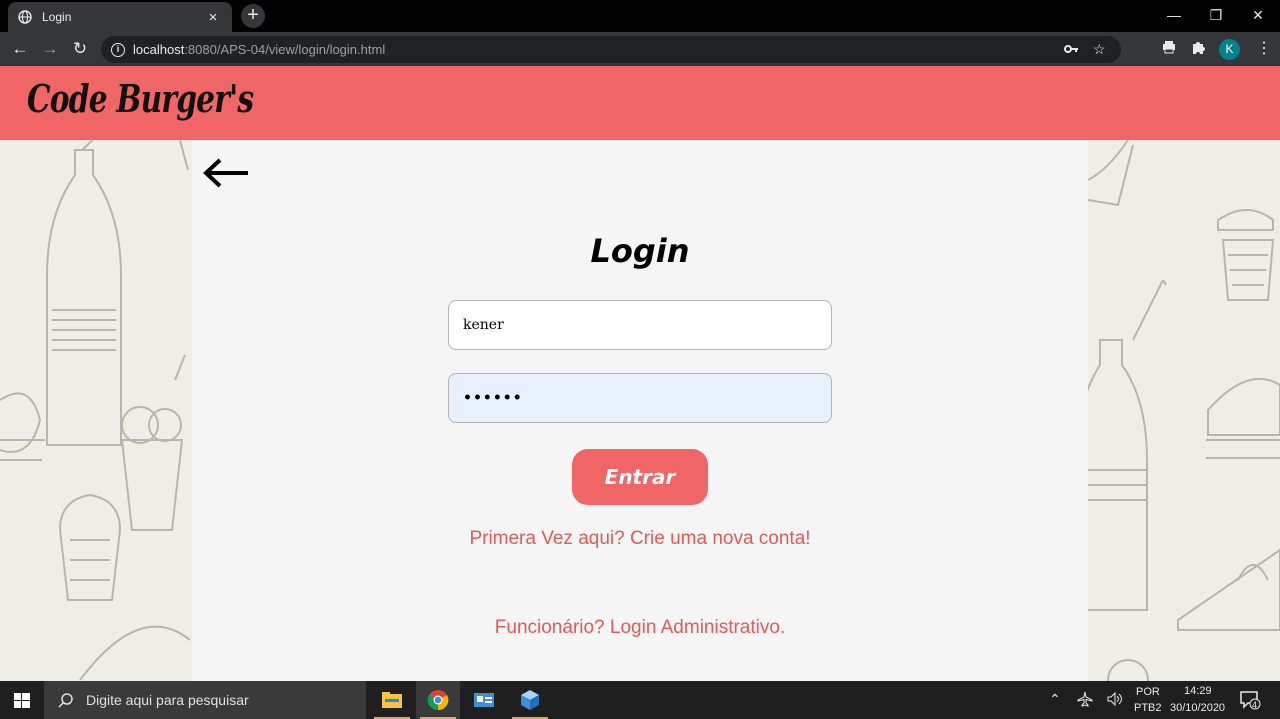  I want to click on language-top: POR, so click(1148, 692).